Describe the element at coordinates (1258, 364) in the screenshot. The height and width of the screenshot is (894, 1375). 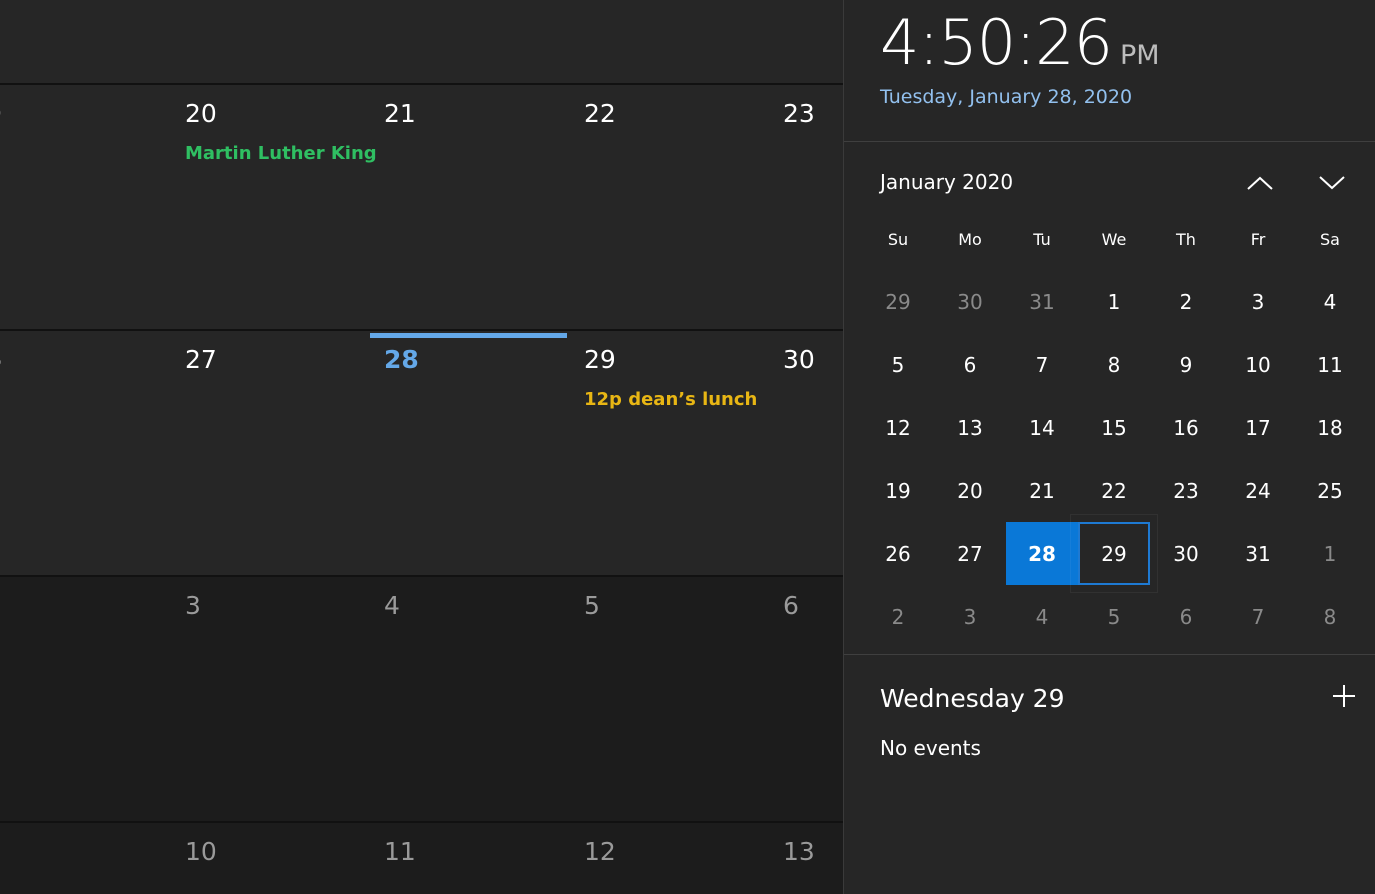
I see `mini-day: 10` at that location.